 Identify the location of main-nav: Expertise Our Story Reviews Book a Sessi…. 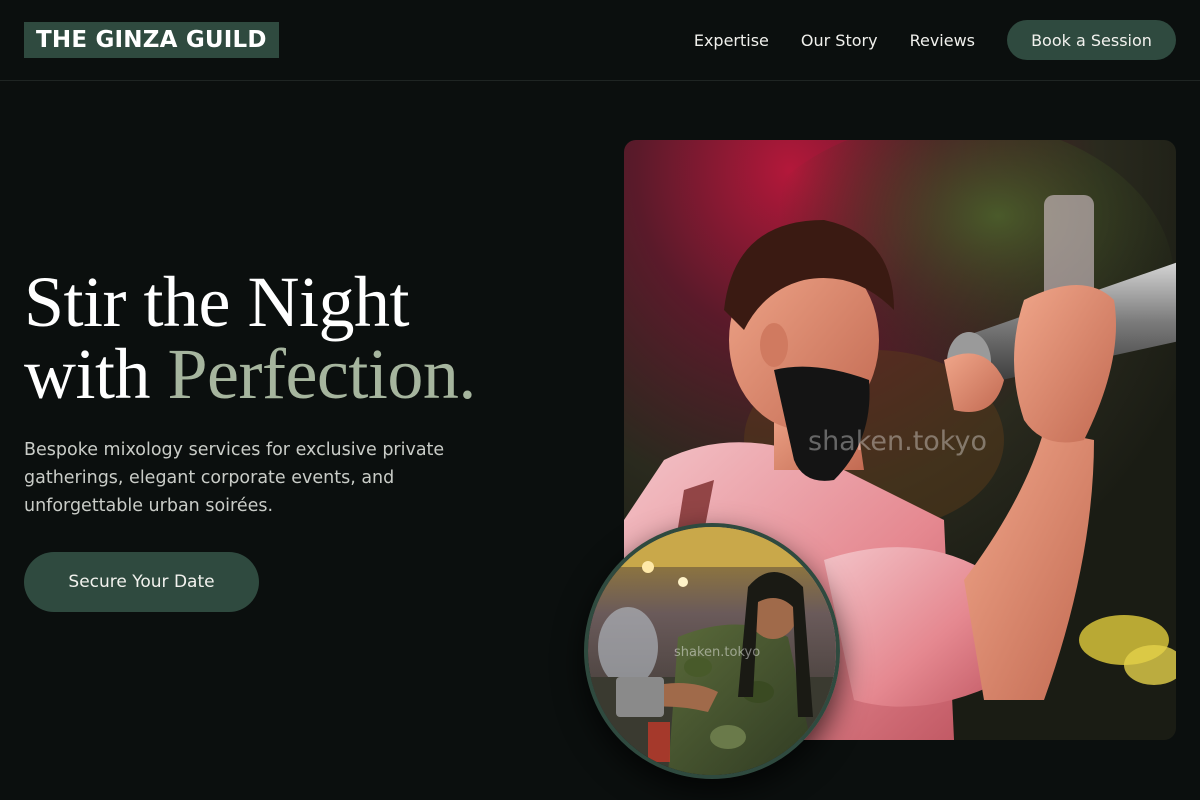
(935, 40).